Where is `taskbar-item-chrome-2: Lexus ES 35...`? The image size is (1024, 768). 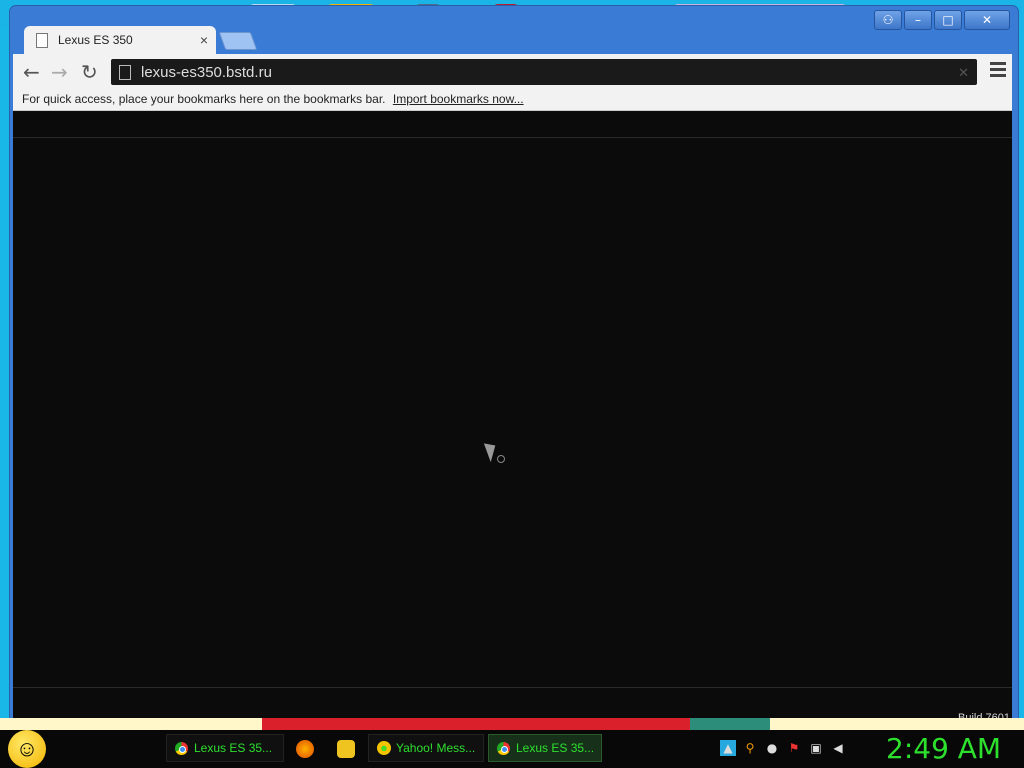 taskbar-item-chrome-2: Lexus ES 35... is located at coordinates (545, 748).